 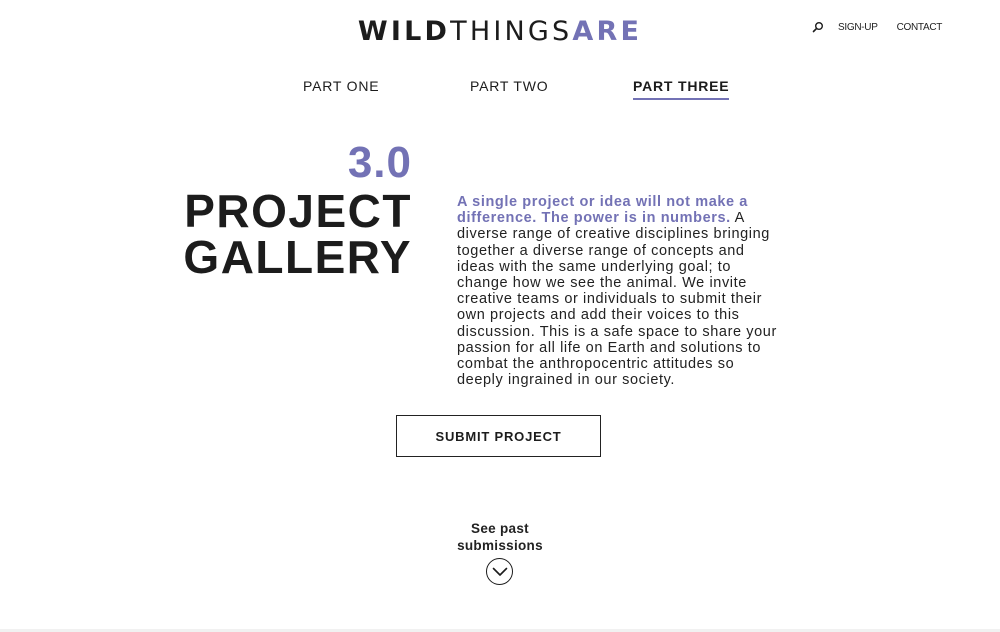 I want to click on section-number: 3.0, so click(x=379, y=162).